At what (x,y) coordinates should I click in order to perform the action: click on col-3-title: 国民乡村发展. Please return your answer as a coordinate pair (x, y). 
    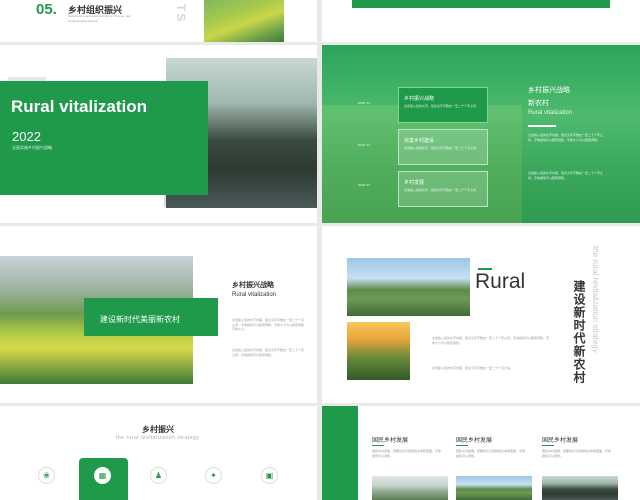
    Looking at the image, I should click on (560, 441).